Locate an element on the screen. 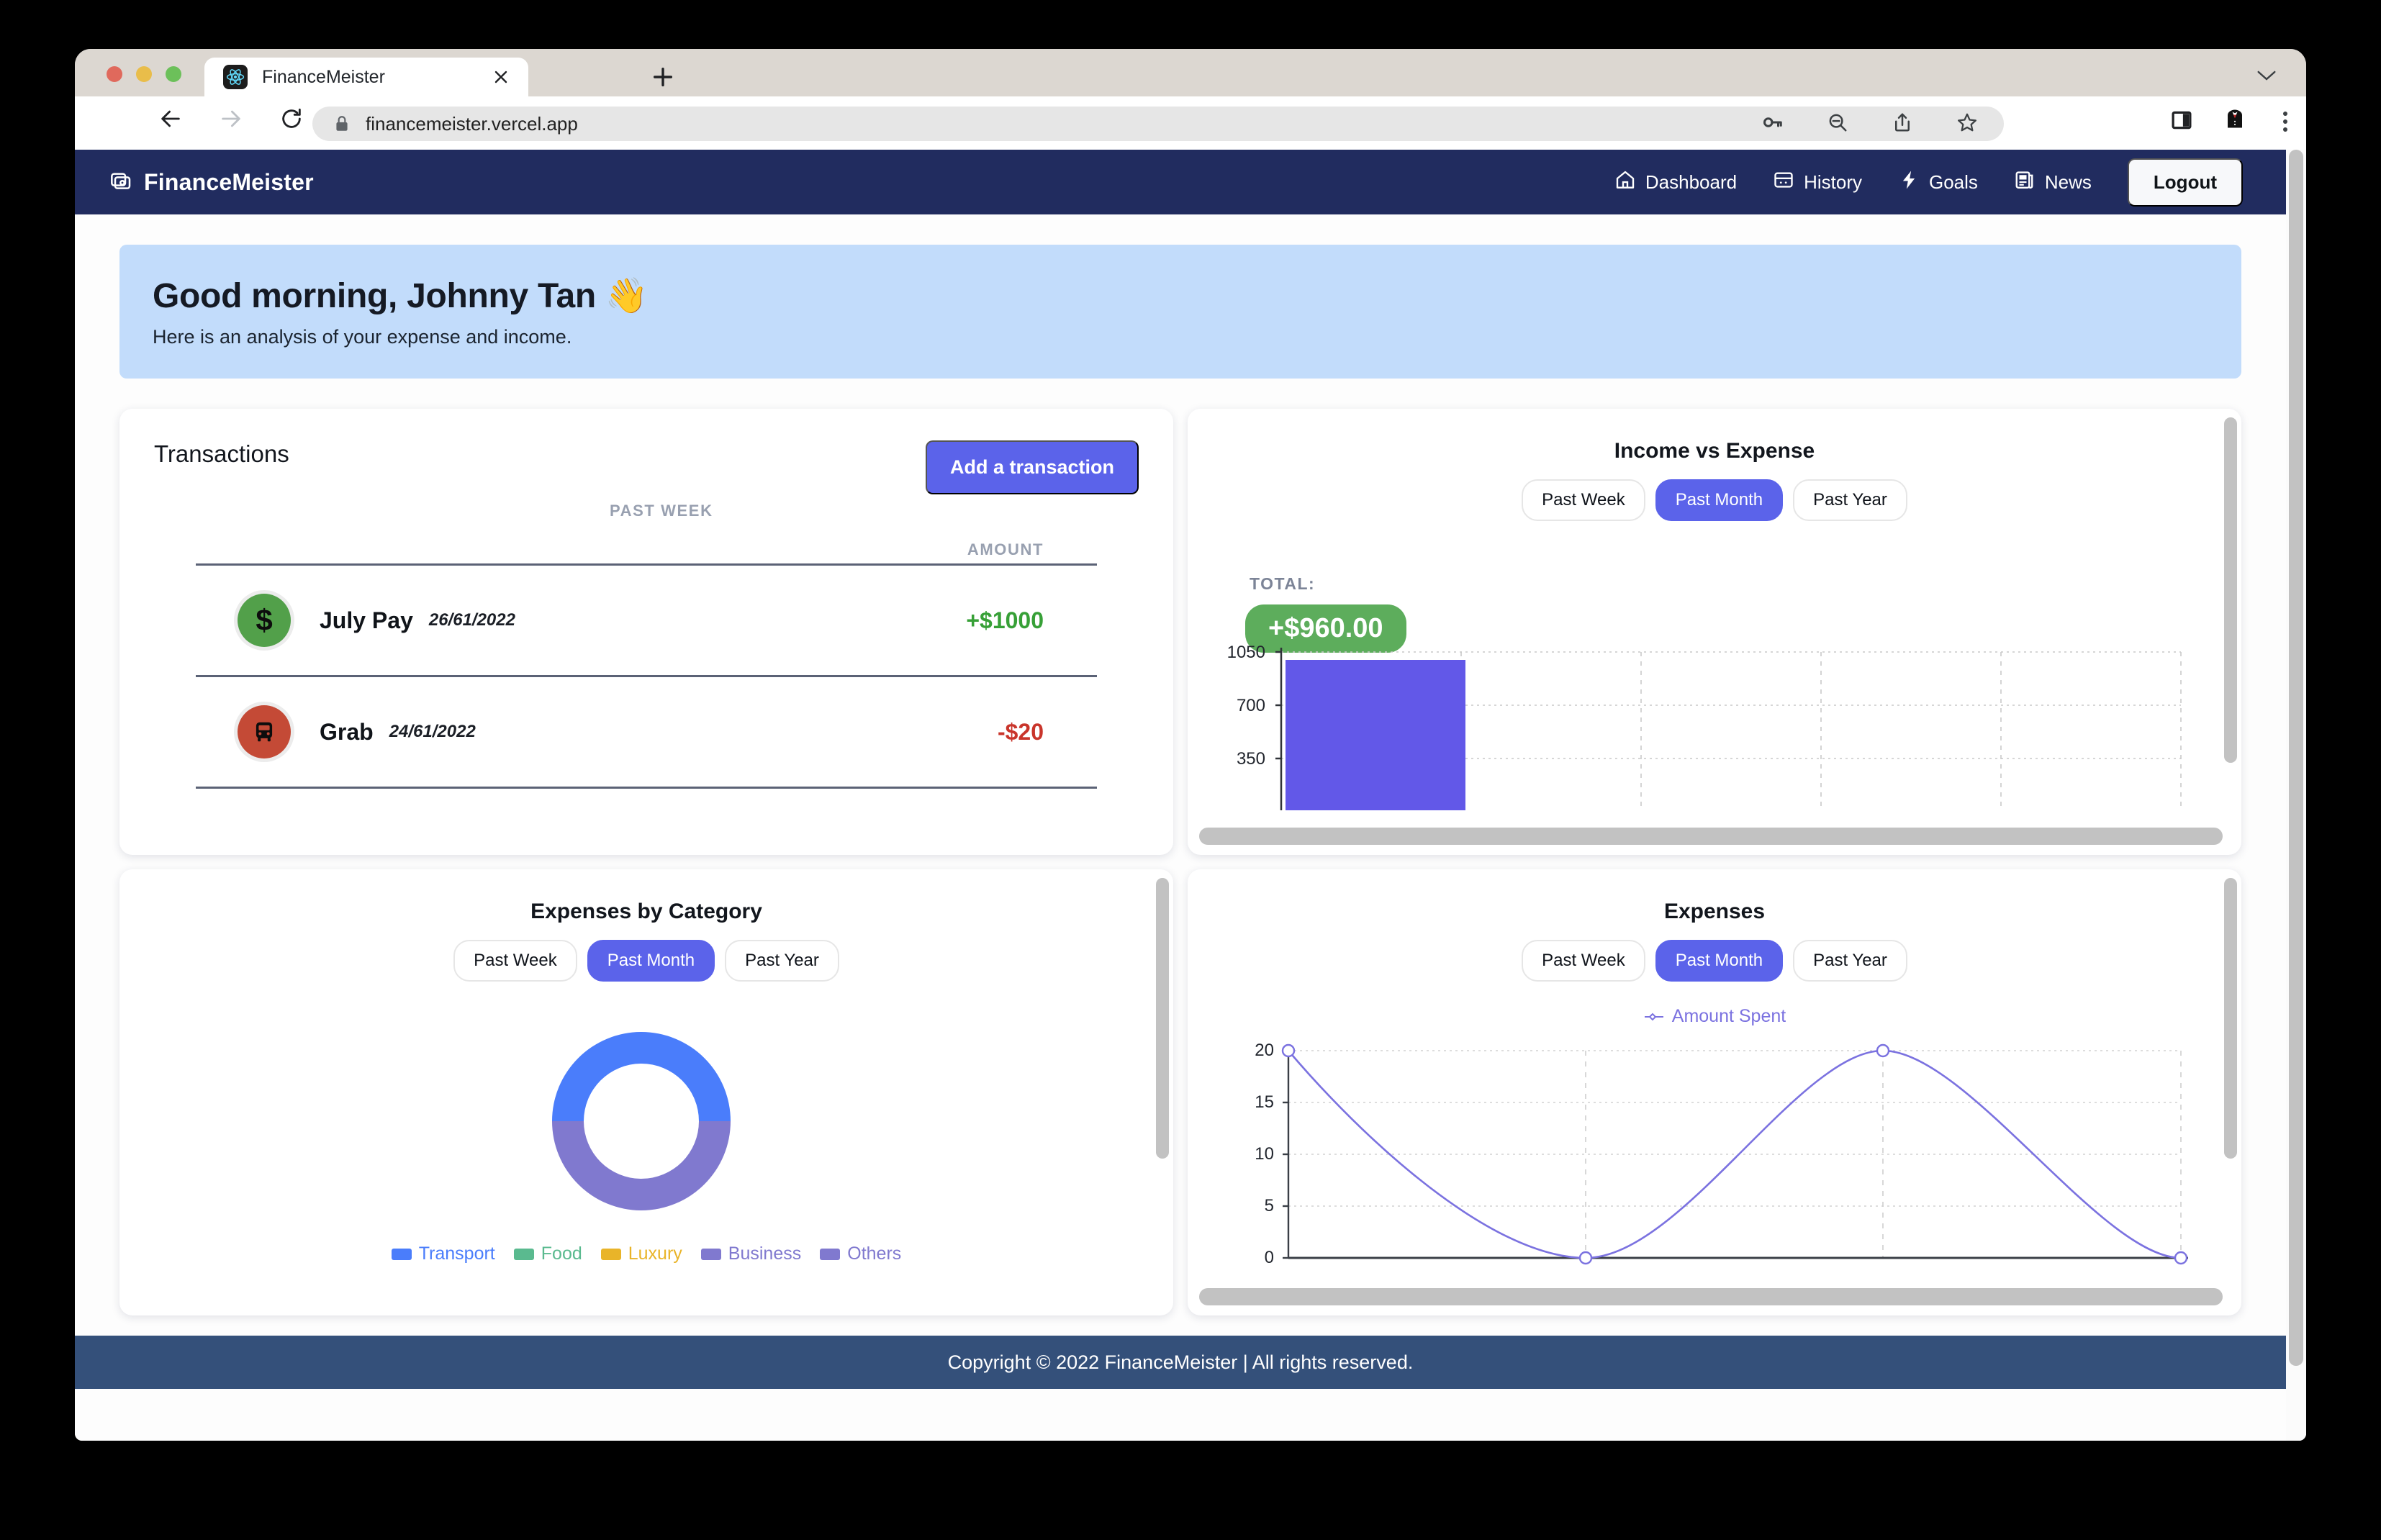  sidebar-icon is located at coordinates (2181, 122).